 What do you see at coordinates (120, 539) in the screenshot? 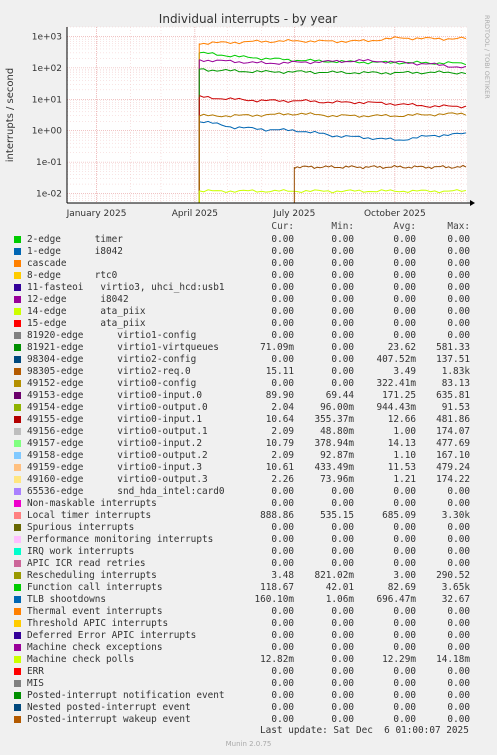
I see `legend-label: Performance monitoring interrupts` at bounding box center [120, 539].